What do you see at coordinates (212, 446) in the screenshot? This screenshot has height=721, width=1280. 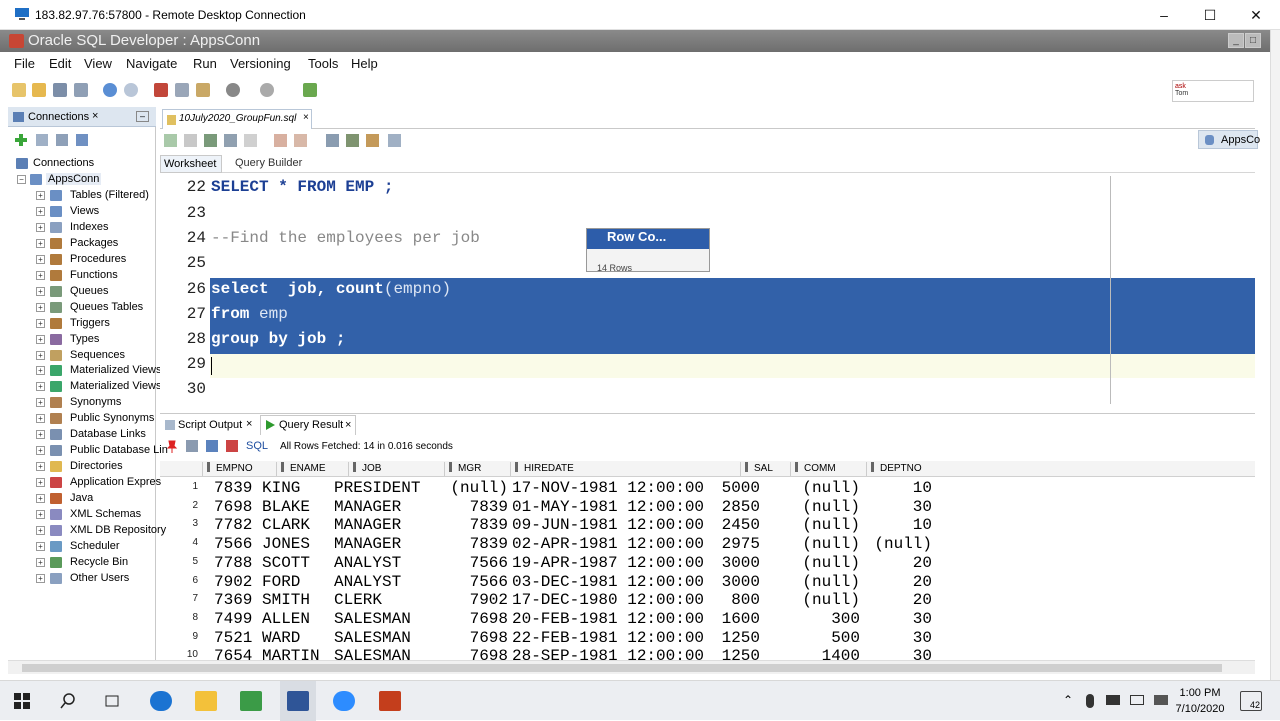 I see `refresh-results-icon` at bounding box center [212, 446].